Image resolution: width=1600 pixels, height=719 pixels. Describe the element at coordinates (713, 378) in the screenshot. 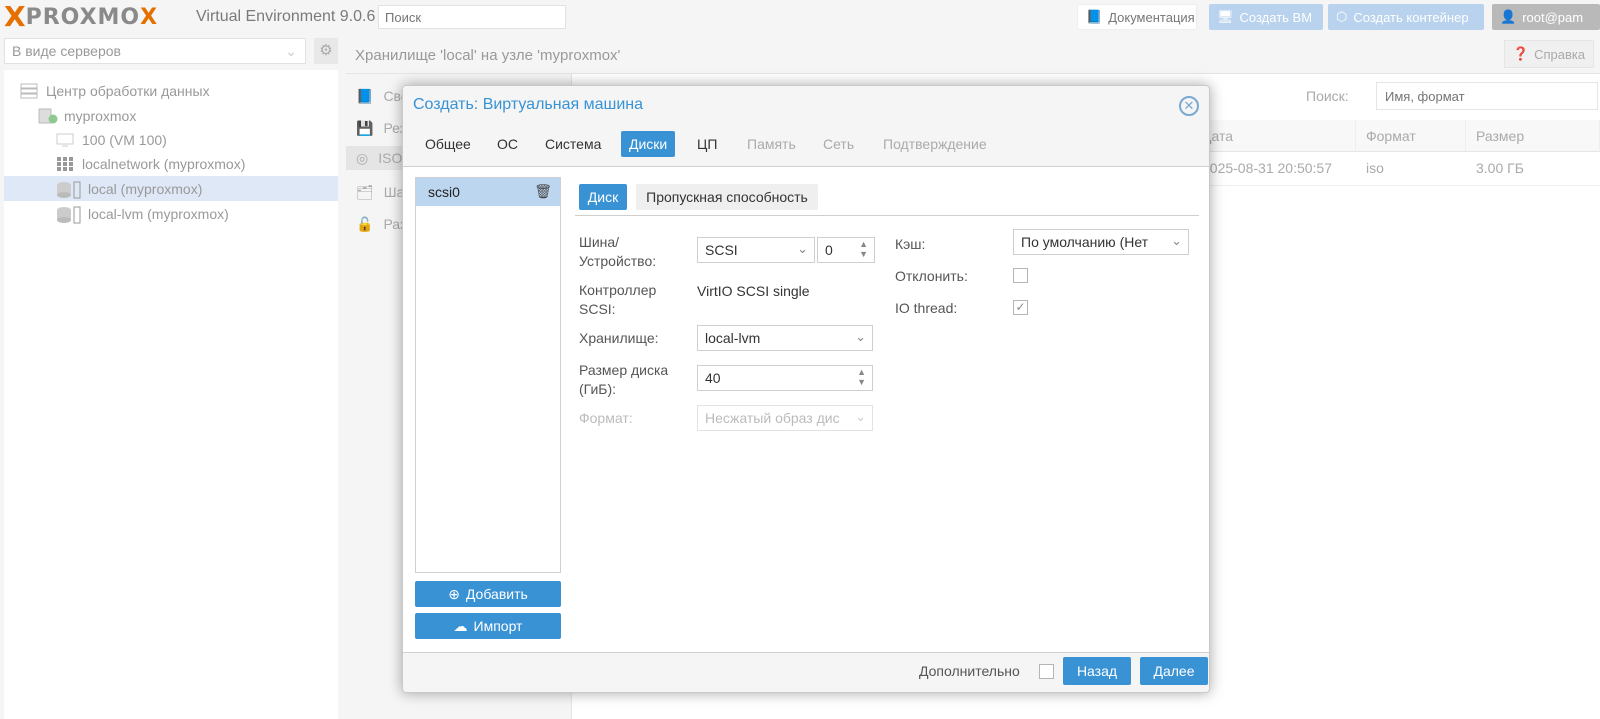

I see `disk-size-value: 40` at that location.